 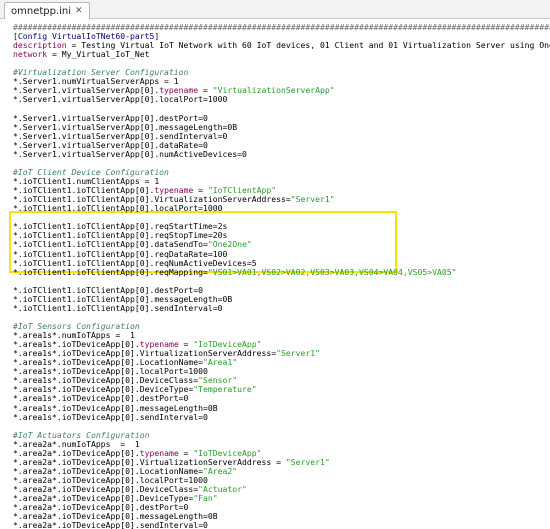 I want to click on code-line: *.area1s*.ioTDeviceApp[0].sendInterval=0, so click(x=110, y=416).